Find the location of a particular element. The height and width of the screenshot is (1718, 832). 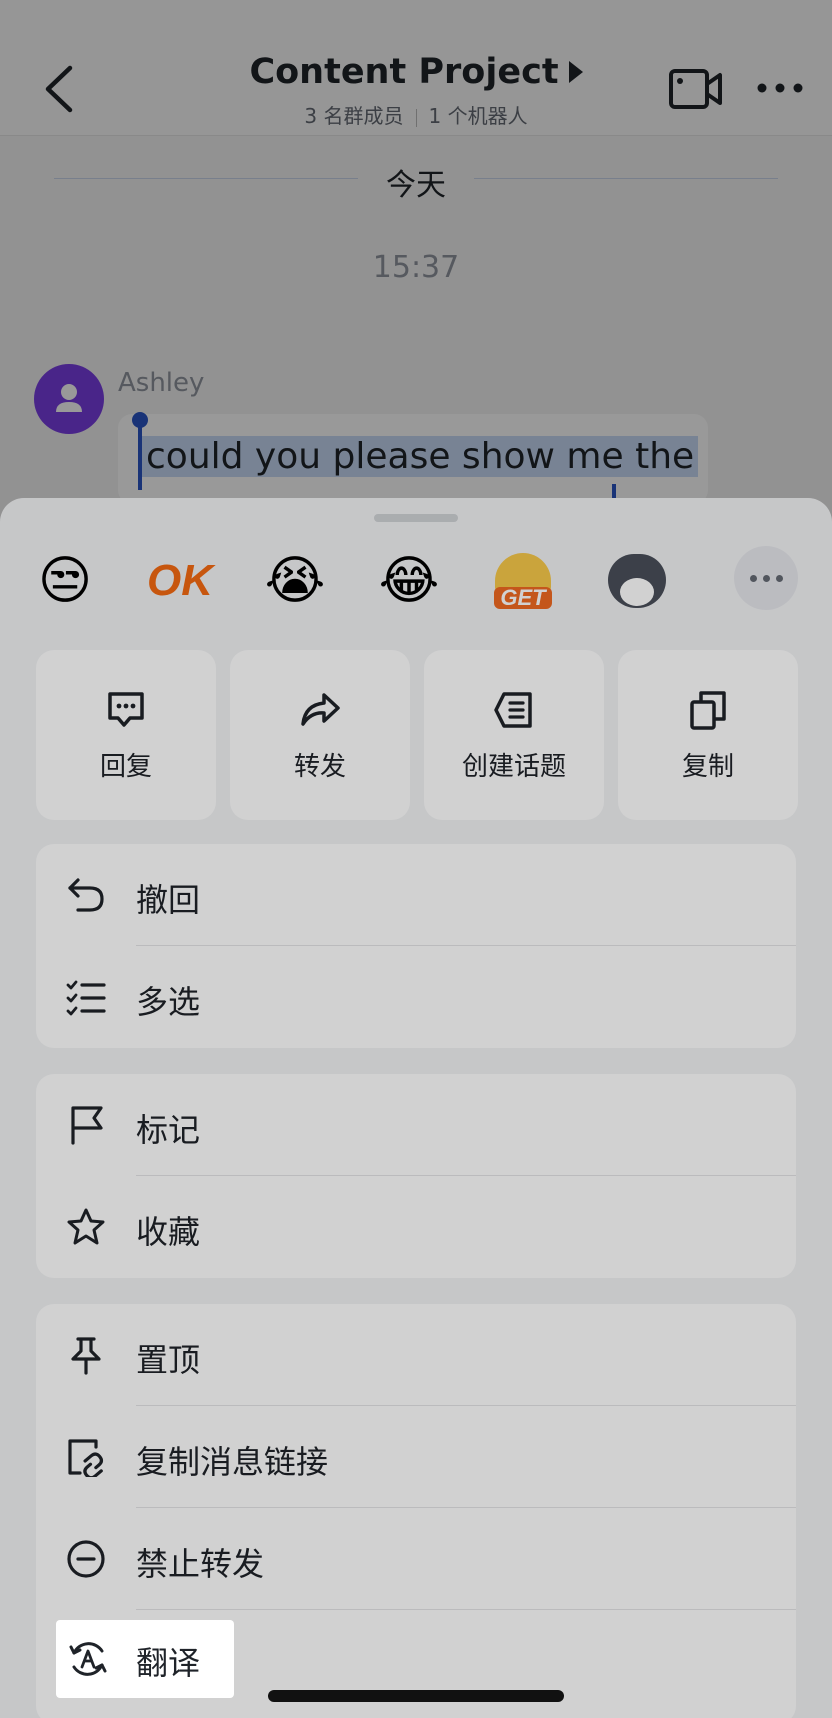

star-icon is located at coordinates (86, 1226).